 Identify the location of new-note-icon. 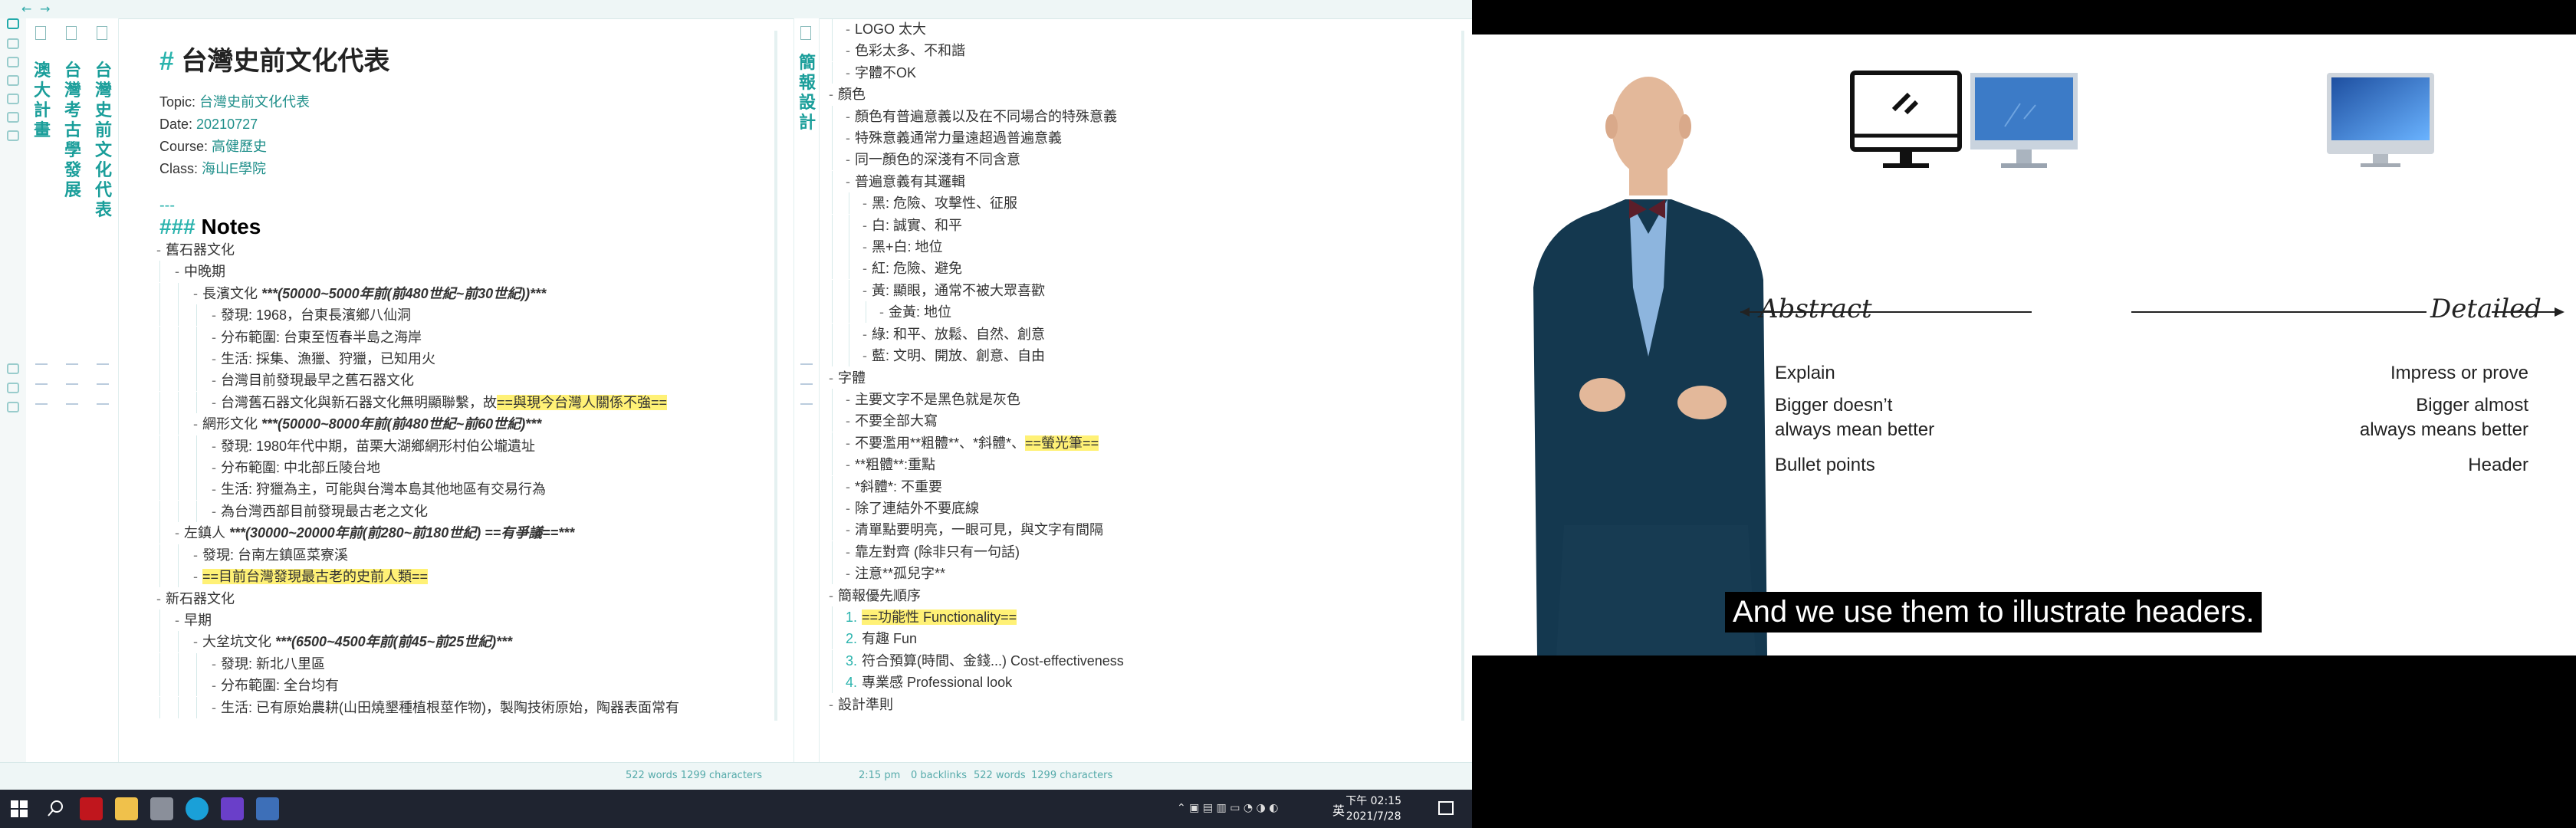
(13, 24).